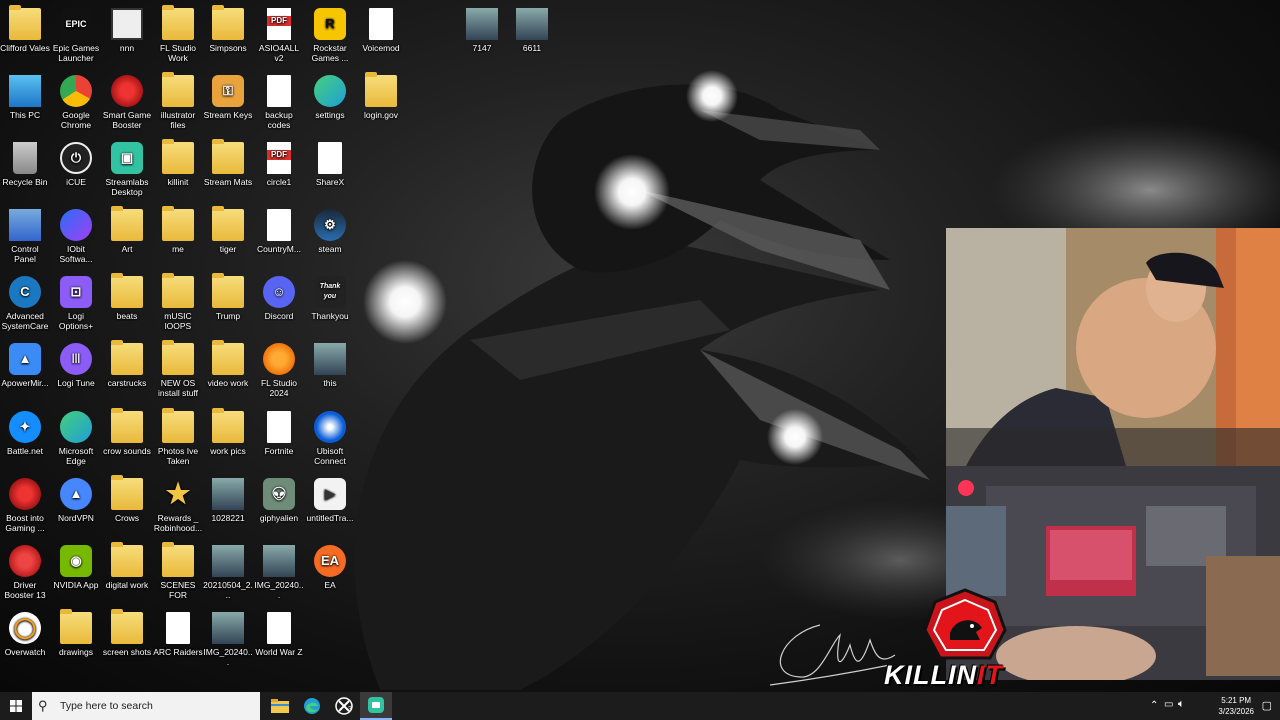 This screenshot has height=720, width=1280. I want to click on desktop-icon: crow sounds, so click(127, 432).